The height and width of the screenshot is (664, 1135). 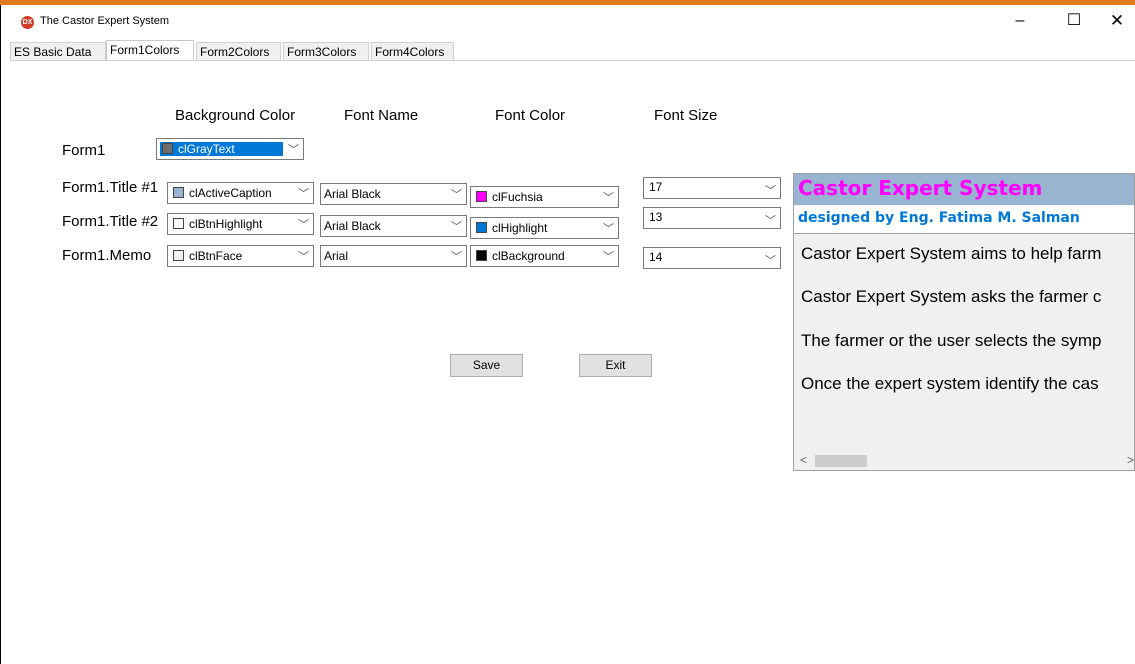 What do you see at coordinates (393, 226) in the screenshot?
I see `title2-font-name-select: Arial Black ﹀` at bounding box center [393, 226].